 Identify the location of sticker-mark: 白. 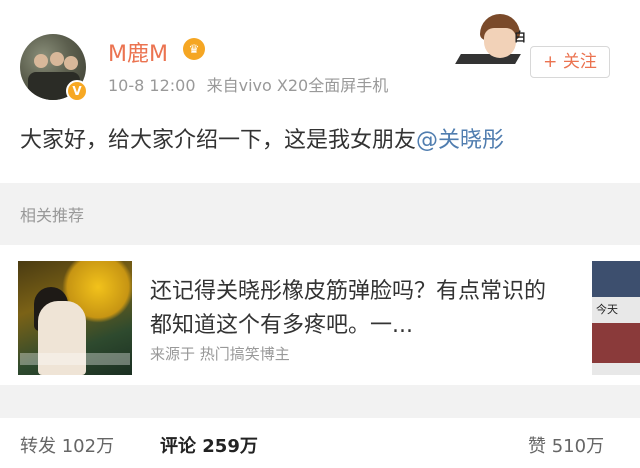
(520, 37).